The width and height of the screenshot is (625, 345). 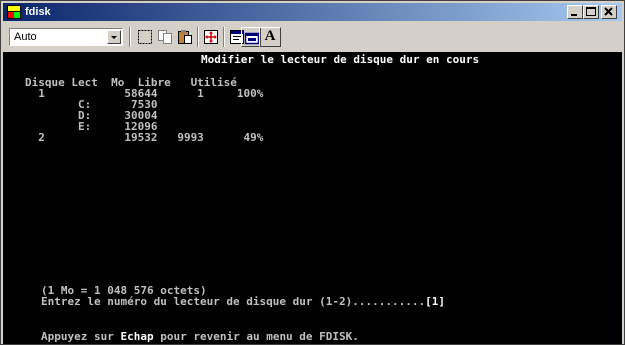 I want to click on fullscreen-icon, so click(x=211, y=37).